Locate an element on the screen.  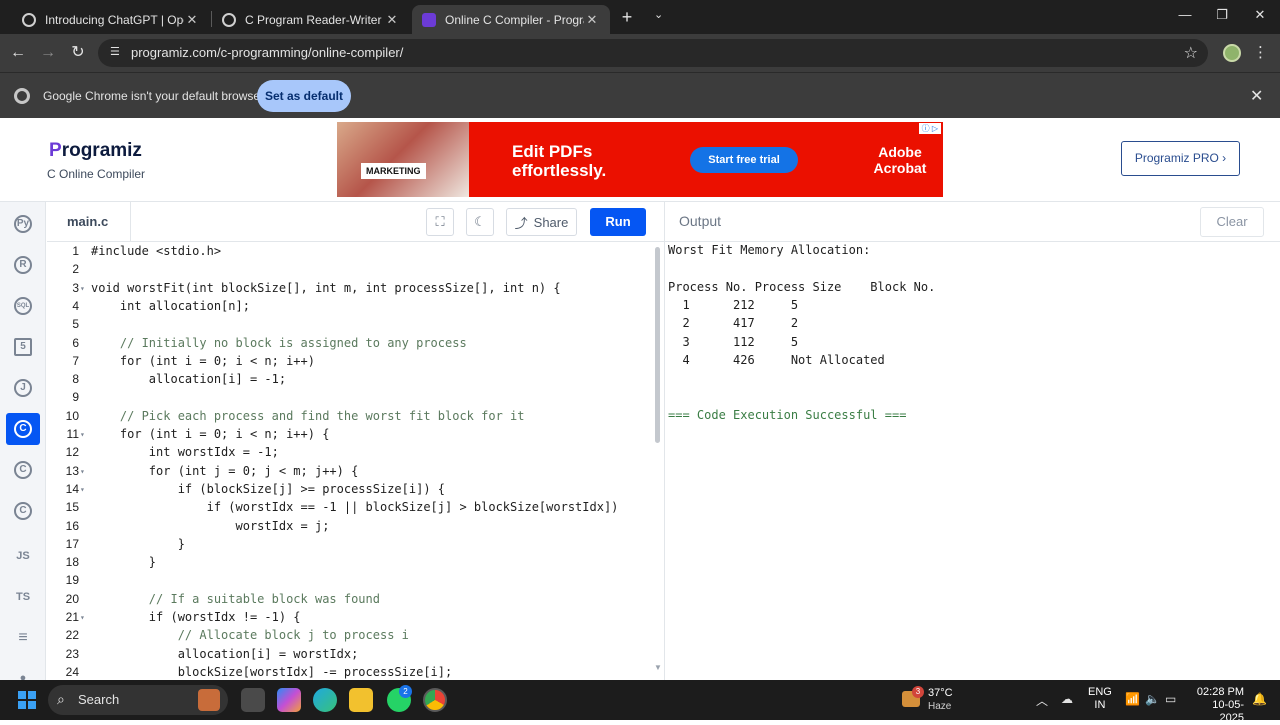
file-tab: main.c is located at coordinates (89, 222).